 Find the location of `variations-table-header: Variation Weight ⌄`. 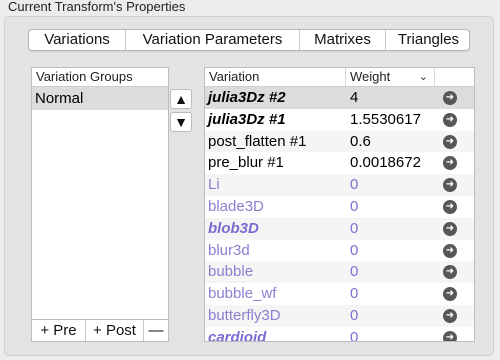

variations-table-header: Variation Weight ⌄ is located at coordinates (339, 77).